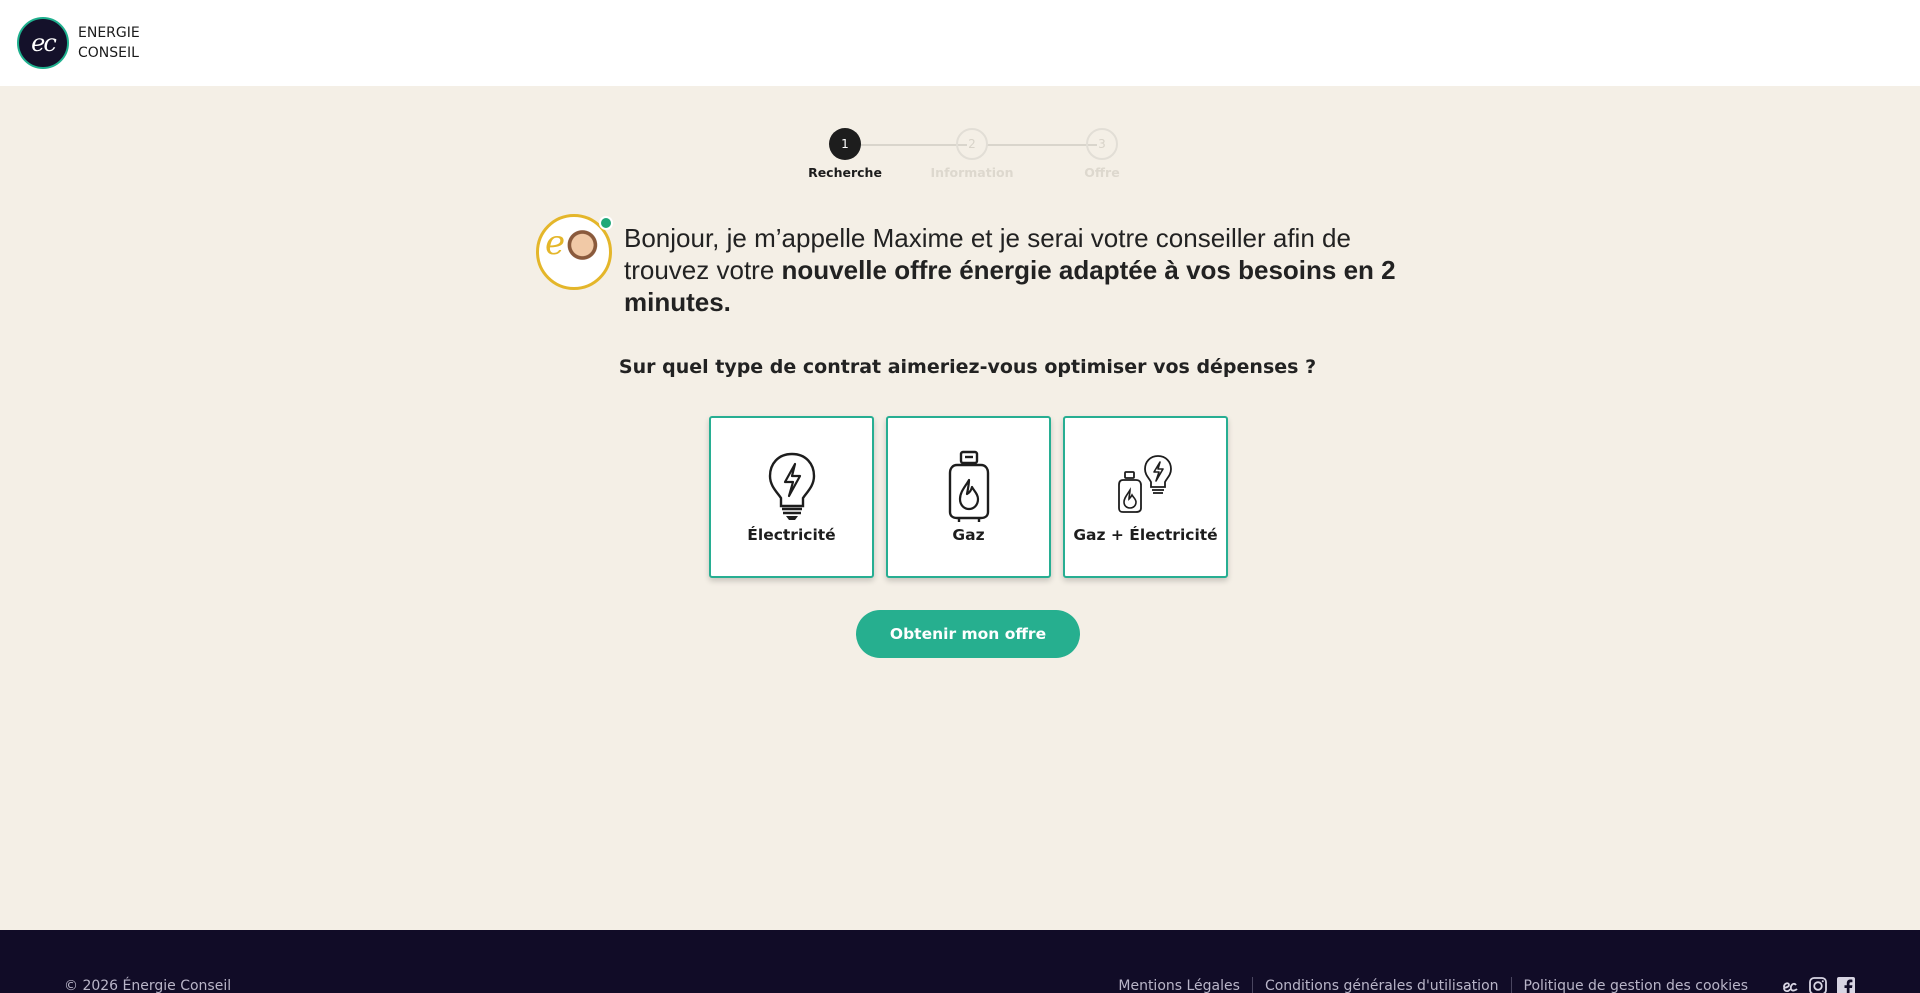 Image resolution: width=1920 pixels, height=993 pixels. Describe the element at coordinates (1381, 985) in the screenshot. I see `terms-link: Conditions générales d'utilisation` at that location.